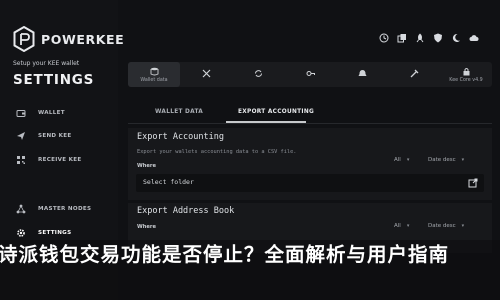  I want to click on sidebar-item-label: WALLET, so click(51, 113).